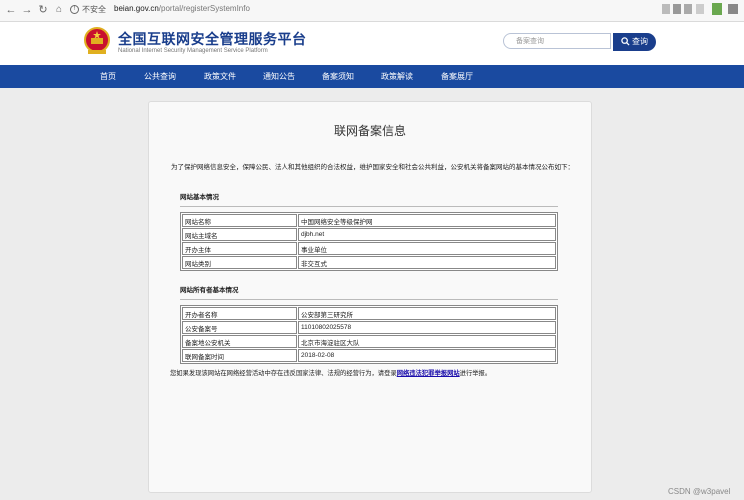  I want to click on url-host: beian.gov.cn, so click(136, 8).